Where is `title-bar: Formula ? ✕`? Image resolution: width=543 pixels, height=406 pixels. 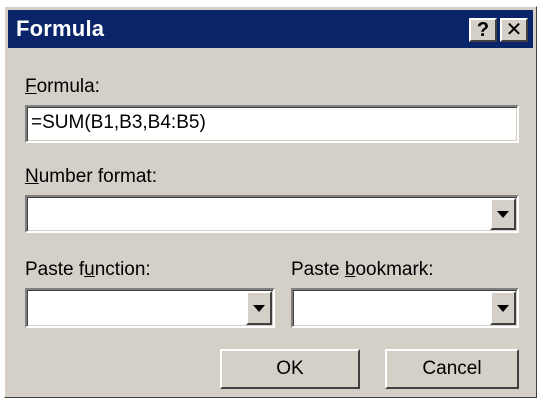 title-bar: Formula ? ✕ is located at coordinates (270, 29).